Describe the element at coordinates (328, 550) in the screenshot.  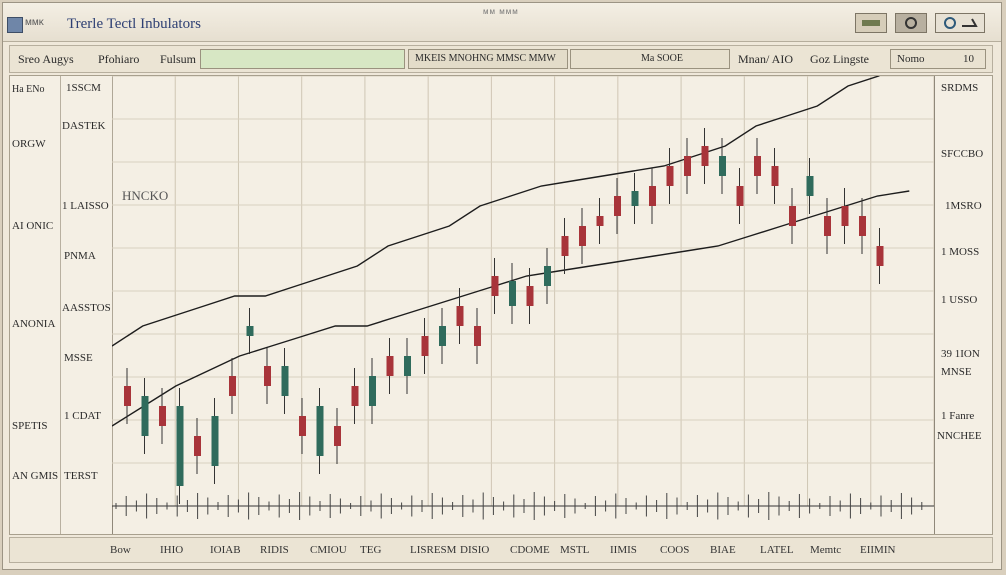
I see `status-item: CMIOU` at that location.